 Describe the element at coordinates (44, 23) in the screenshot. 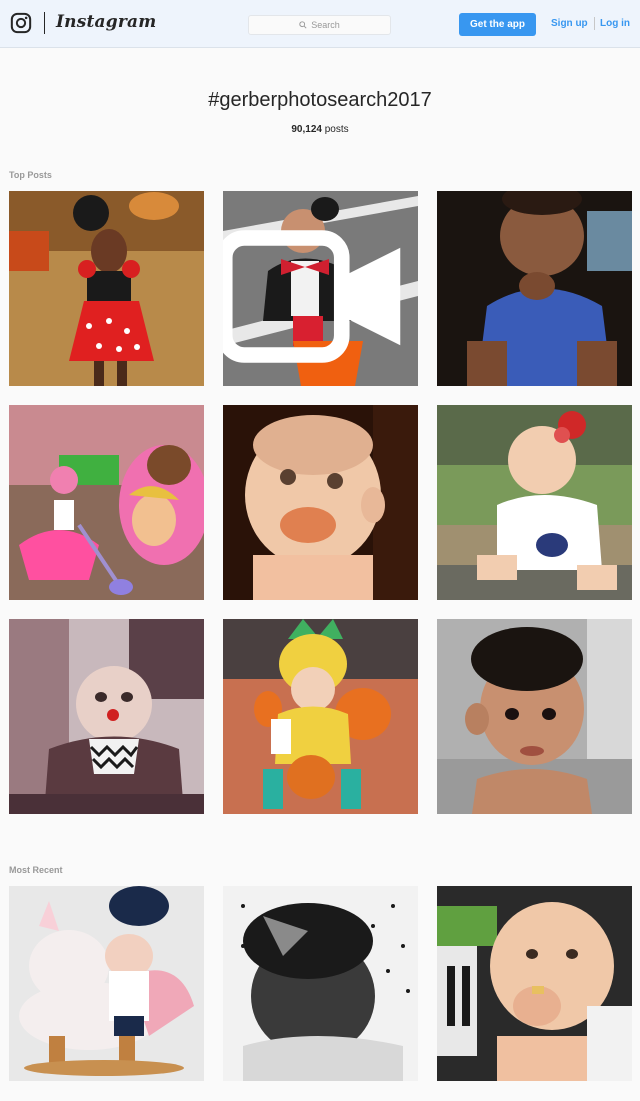

I see `logo-divider` at that location.